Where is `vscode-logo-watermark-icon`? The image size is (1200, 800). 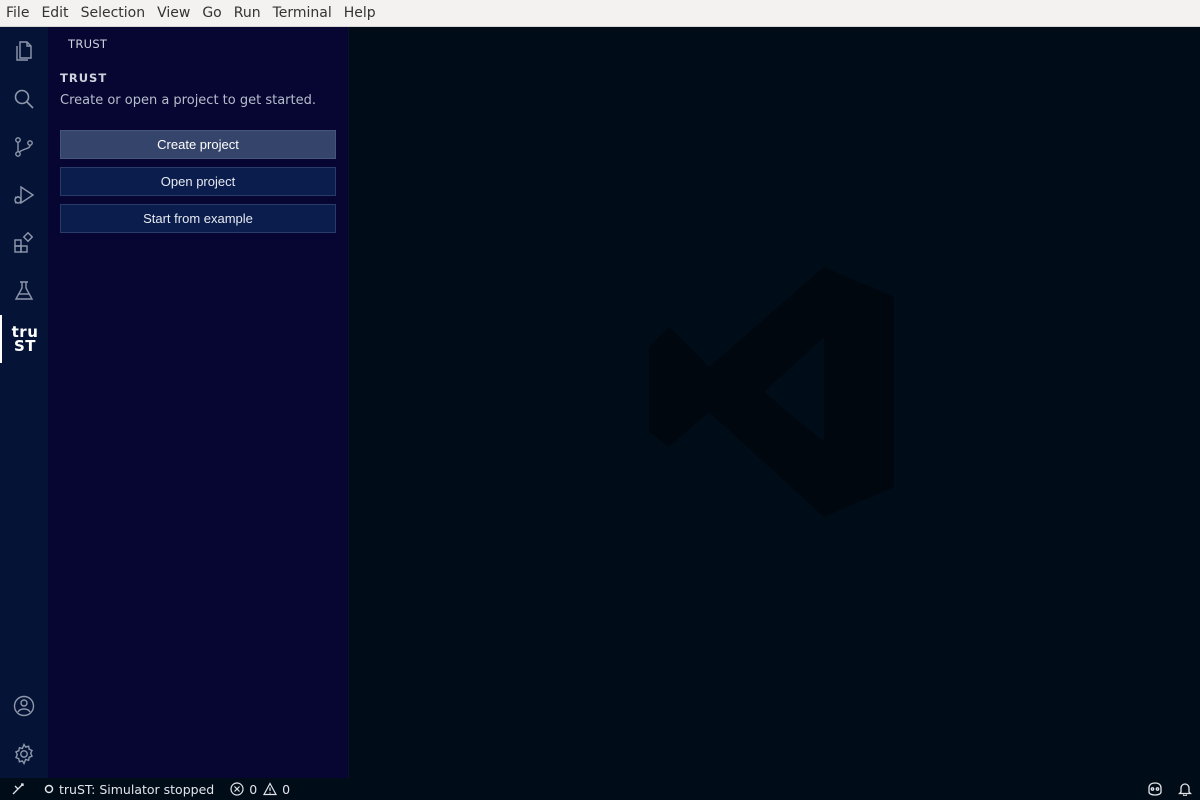
vscode-logo-watermark-icon is located at coordinates (771, 392).